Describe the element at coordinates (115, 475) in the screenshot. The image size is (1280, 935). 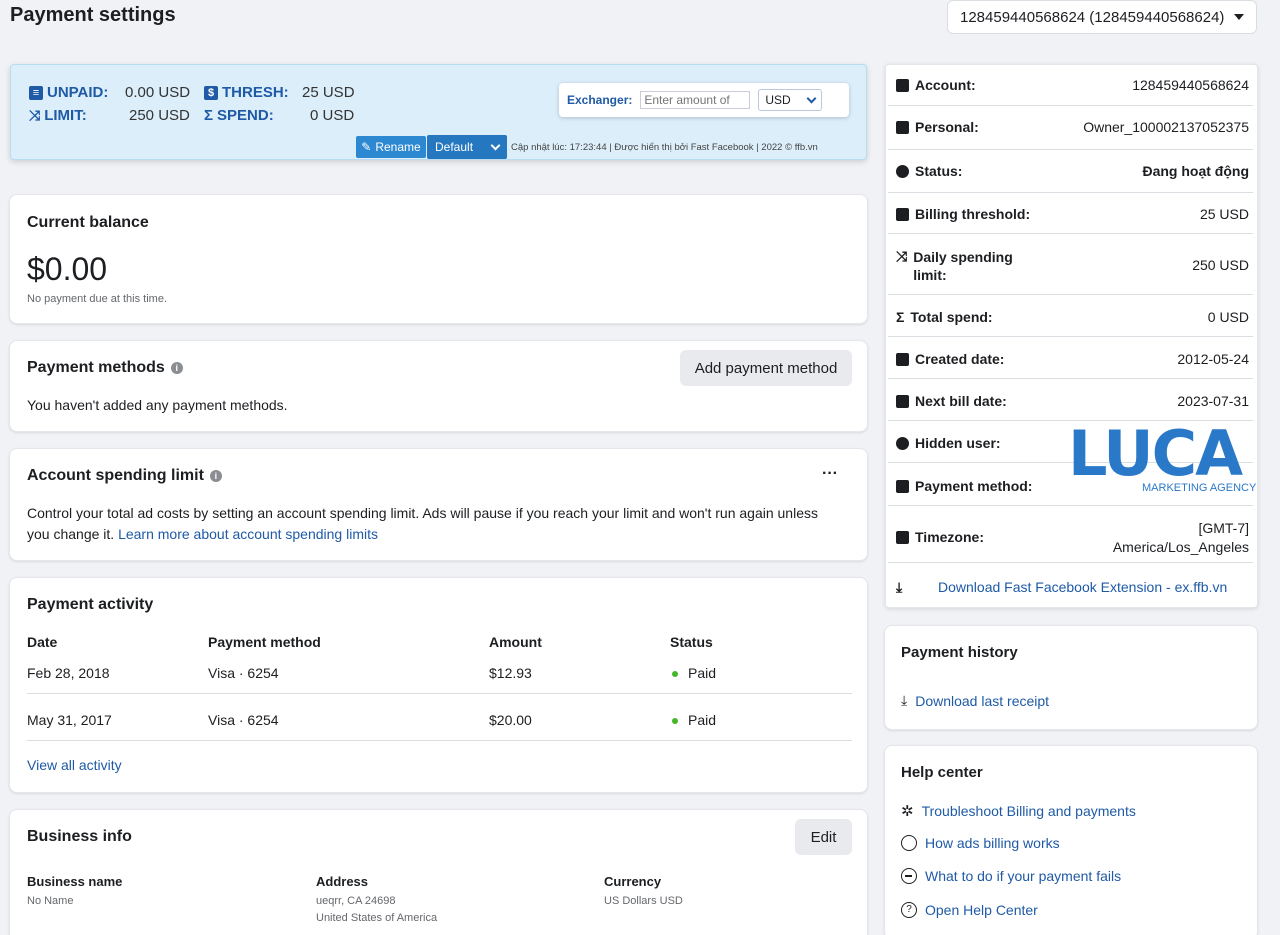
I see `spending-limit-title: Account spending limit` at that location.